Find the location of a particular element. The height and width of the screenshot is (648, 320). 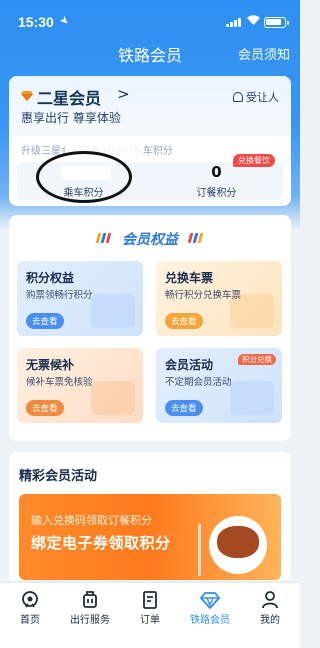

benefit-tile-points: 积分权益 购票领畅行积分 去查看 is located at coordinates (80, 298).